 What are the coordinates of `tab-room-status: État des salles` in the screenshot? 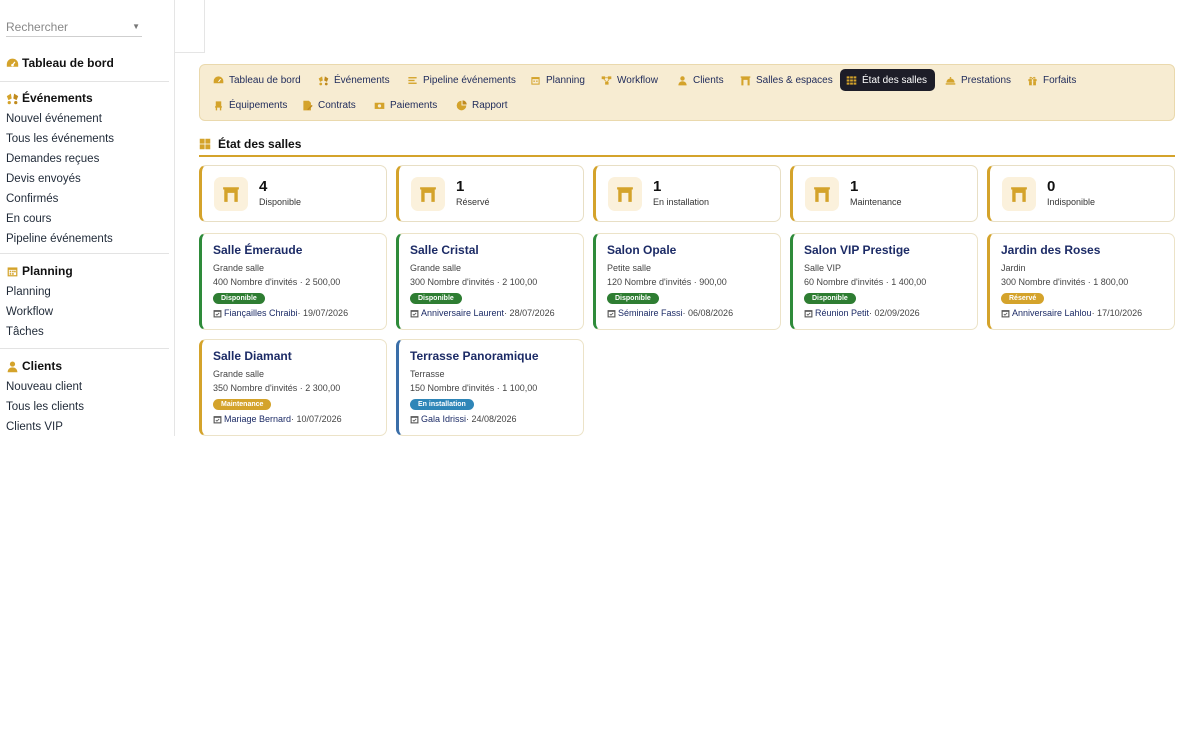 It's located at (888, 80).